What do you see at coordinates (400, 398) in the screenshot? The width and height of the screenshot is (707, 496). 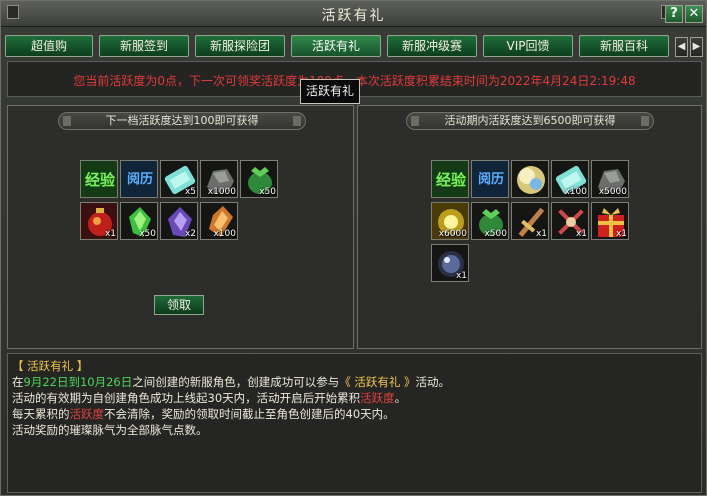 I see `description-text: 。` at bounding box center [400, 398].